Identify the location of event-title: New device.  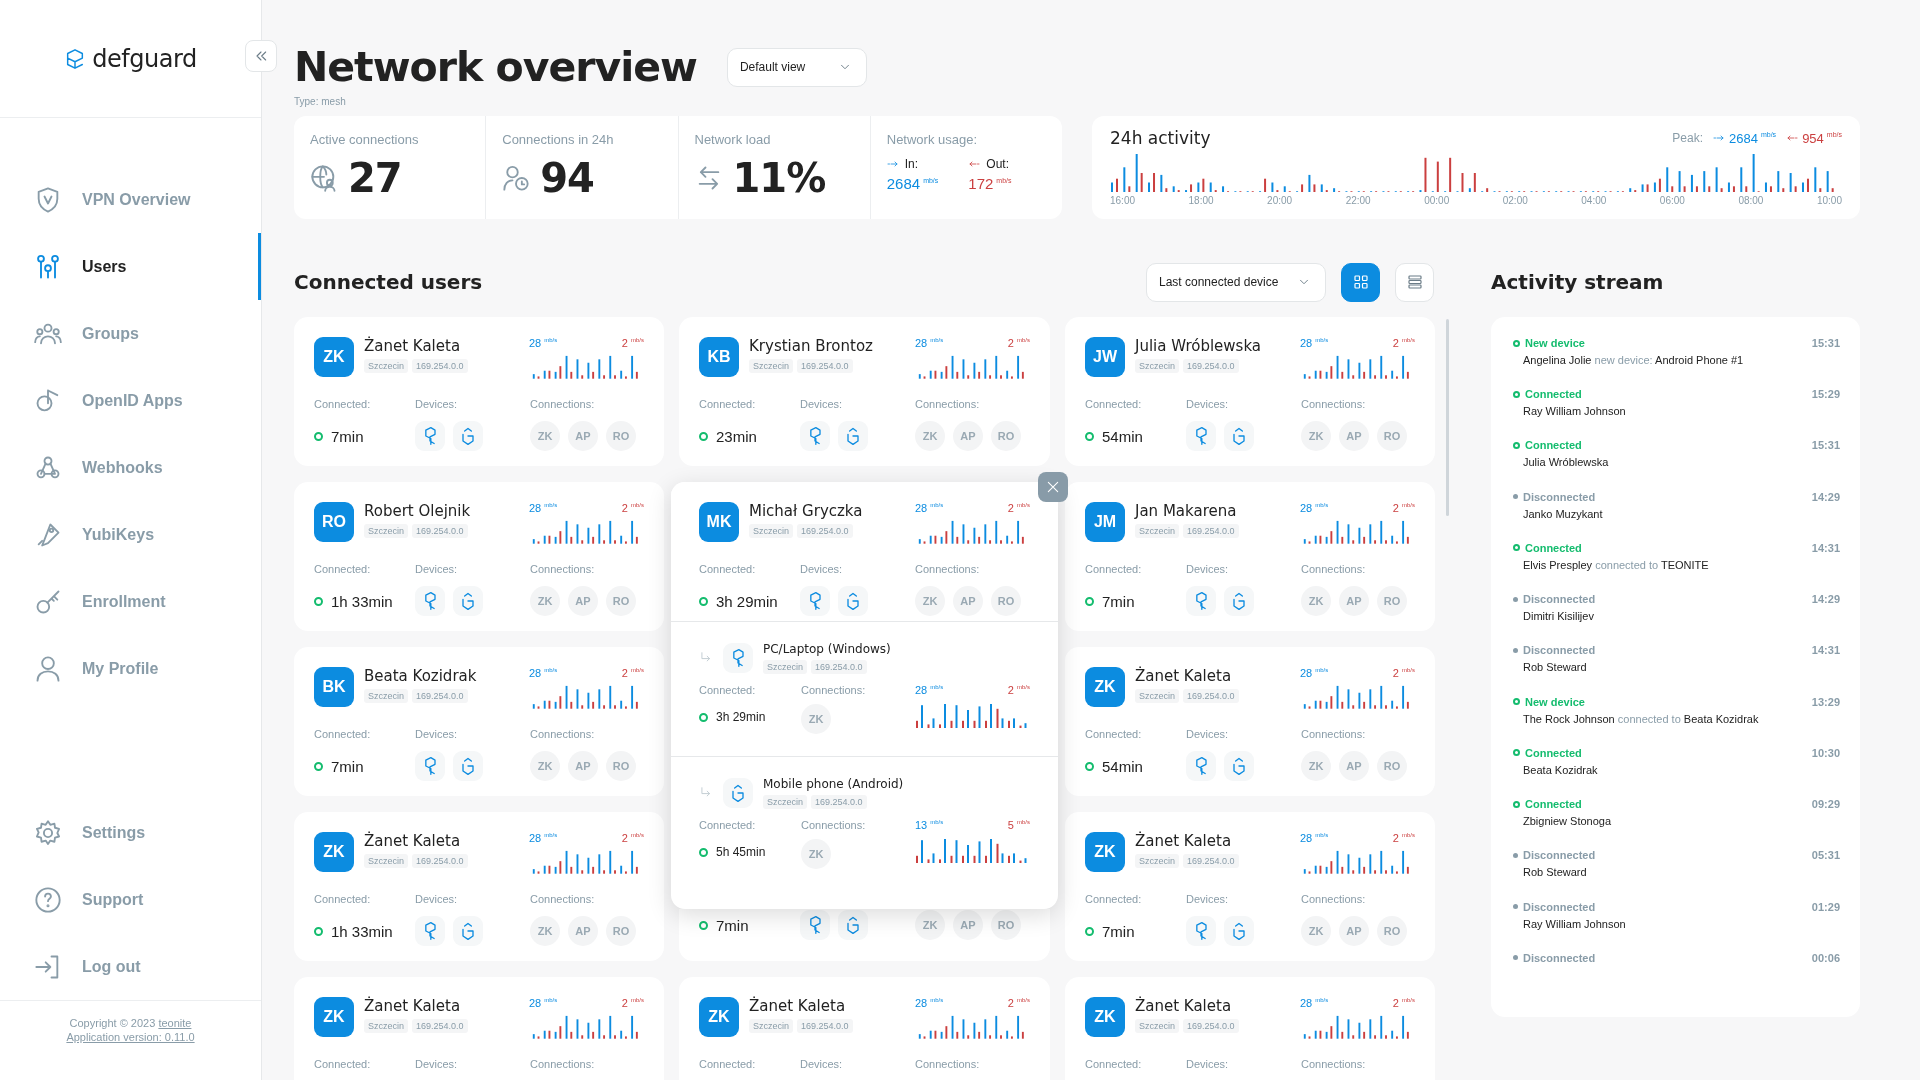
(1555, 701).